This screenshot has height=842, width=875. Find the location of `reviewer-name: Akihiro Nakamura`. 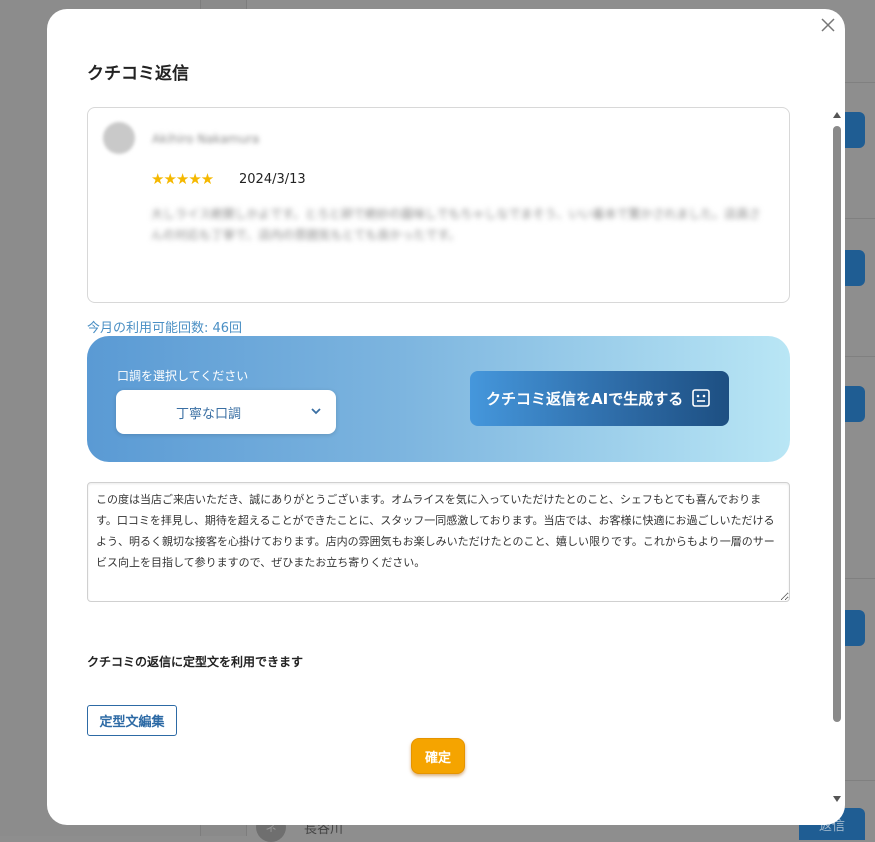

reviewer-name: Akihiro Nakamura is located at coordinates (206, 139).